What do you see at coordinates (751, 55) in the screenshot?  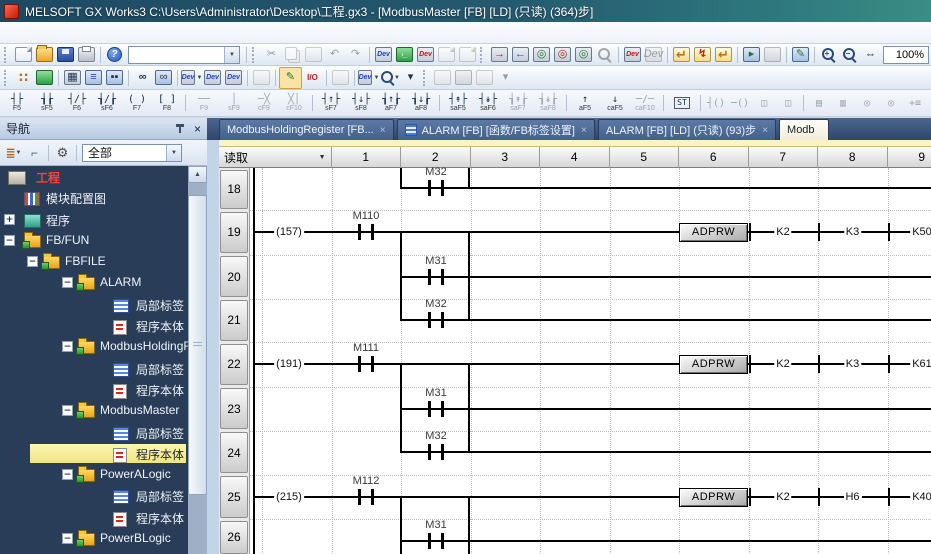 I see `monitor-window-icon: ▸` at bounding box center [751, 55].